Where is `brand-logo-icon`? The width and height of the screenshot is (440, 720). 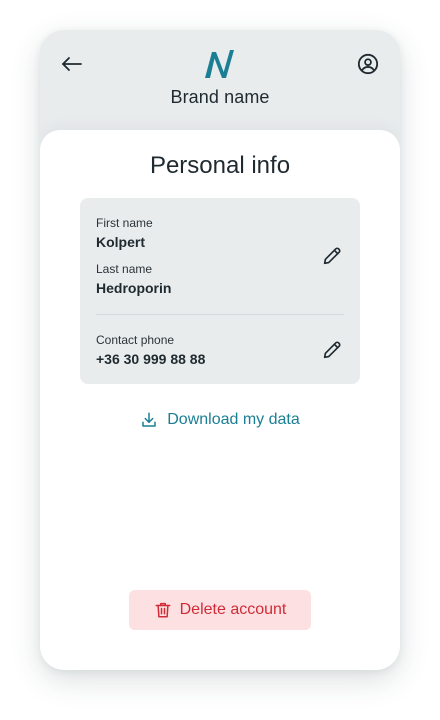 brand-logo-icon is located at coordinates (219, 64).